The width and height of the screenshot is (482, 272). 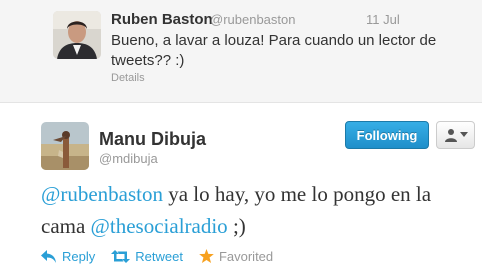 I want to click on favorite-action: Favorited, so click(x=236, y=256).